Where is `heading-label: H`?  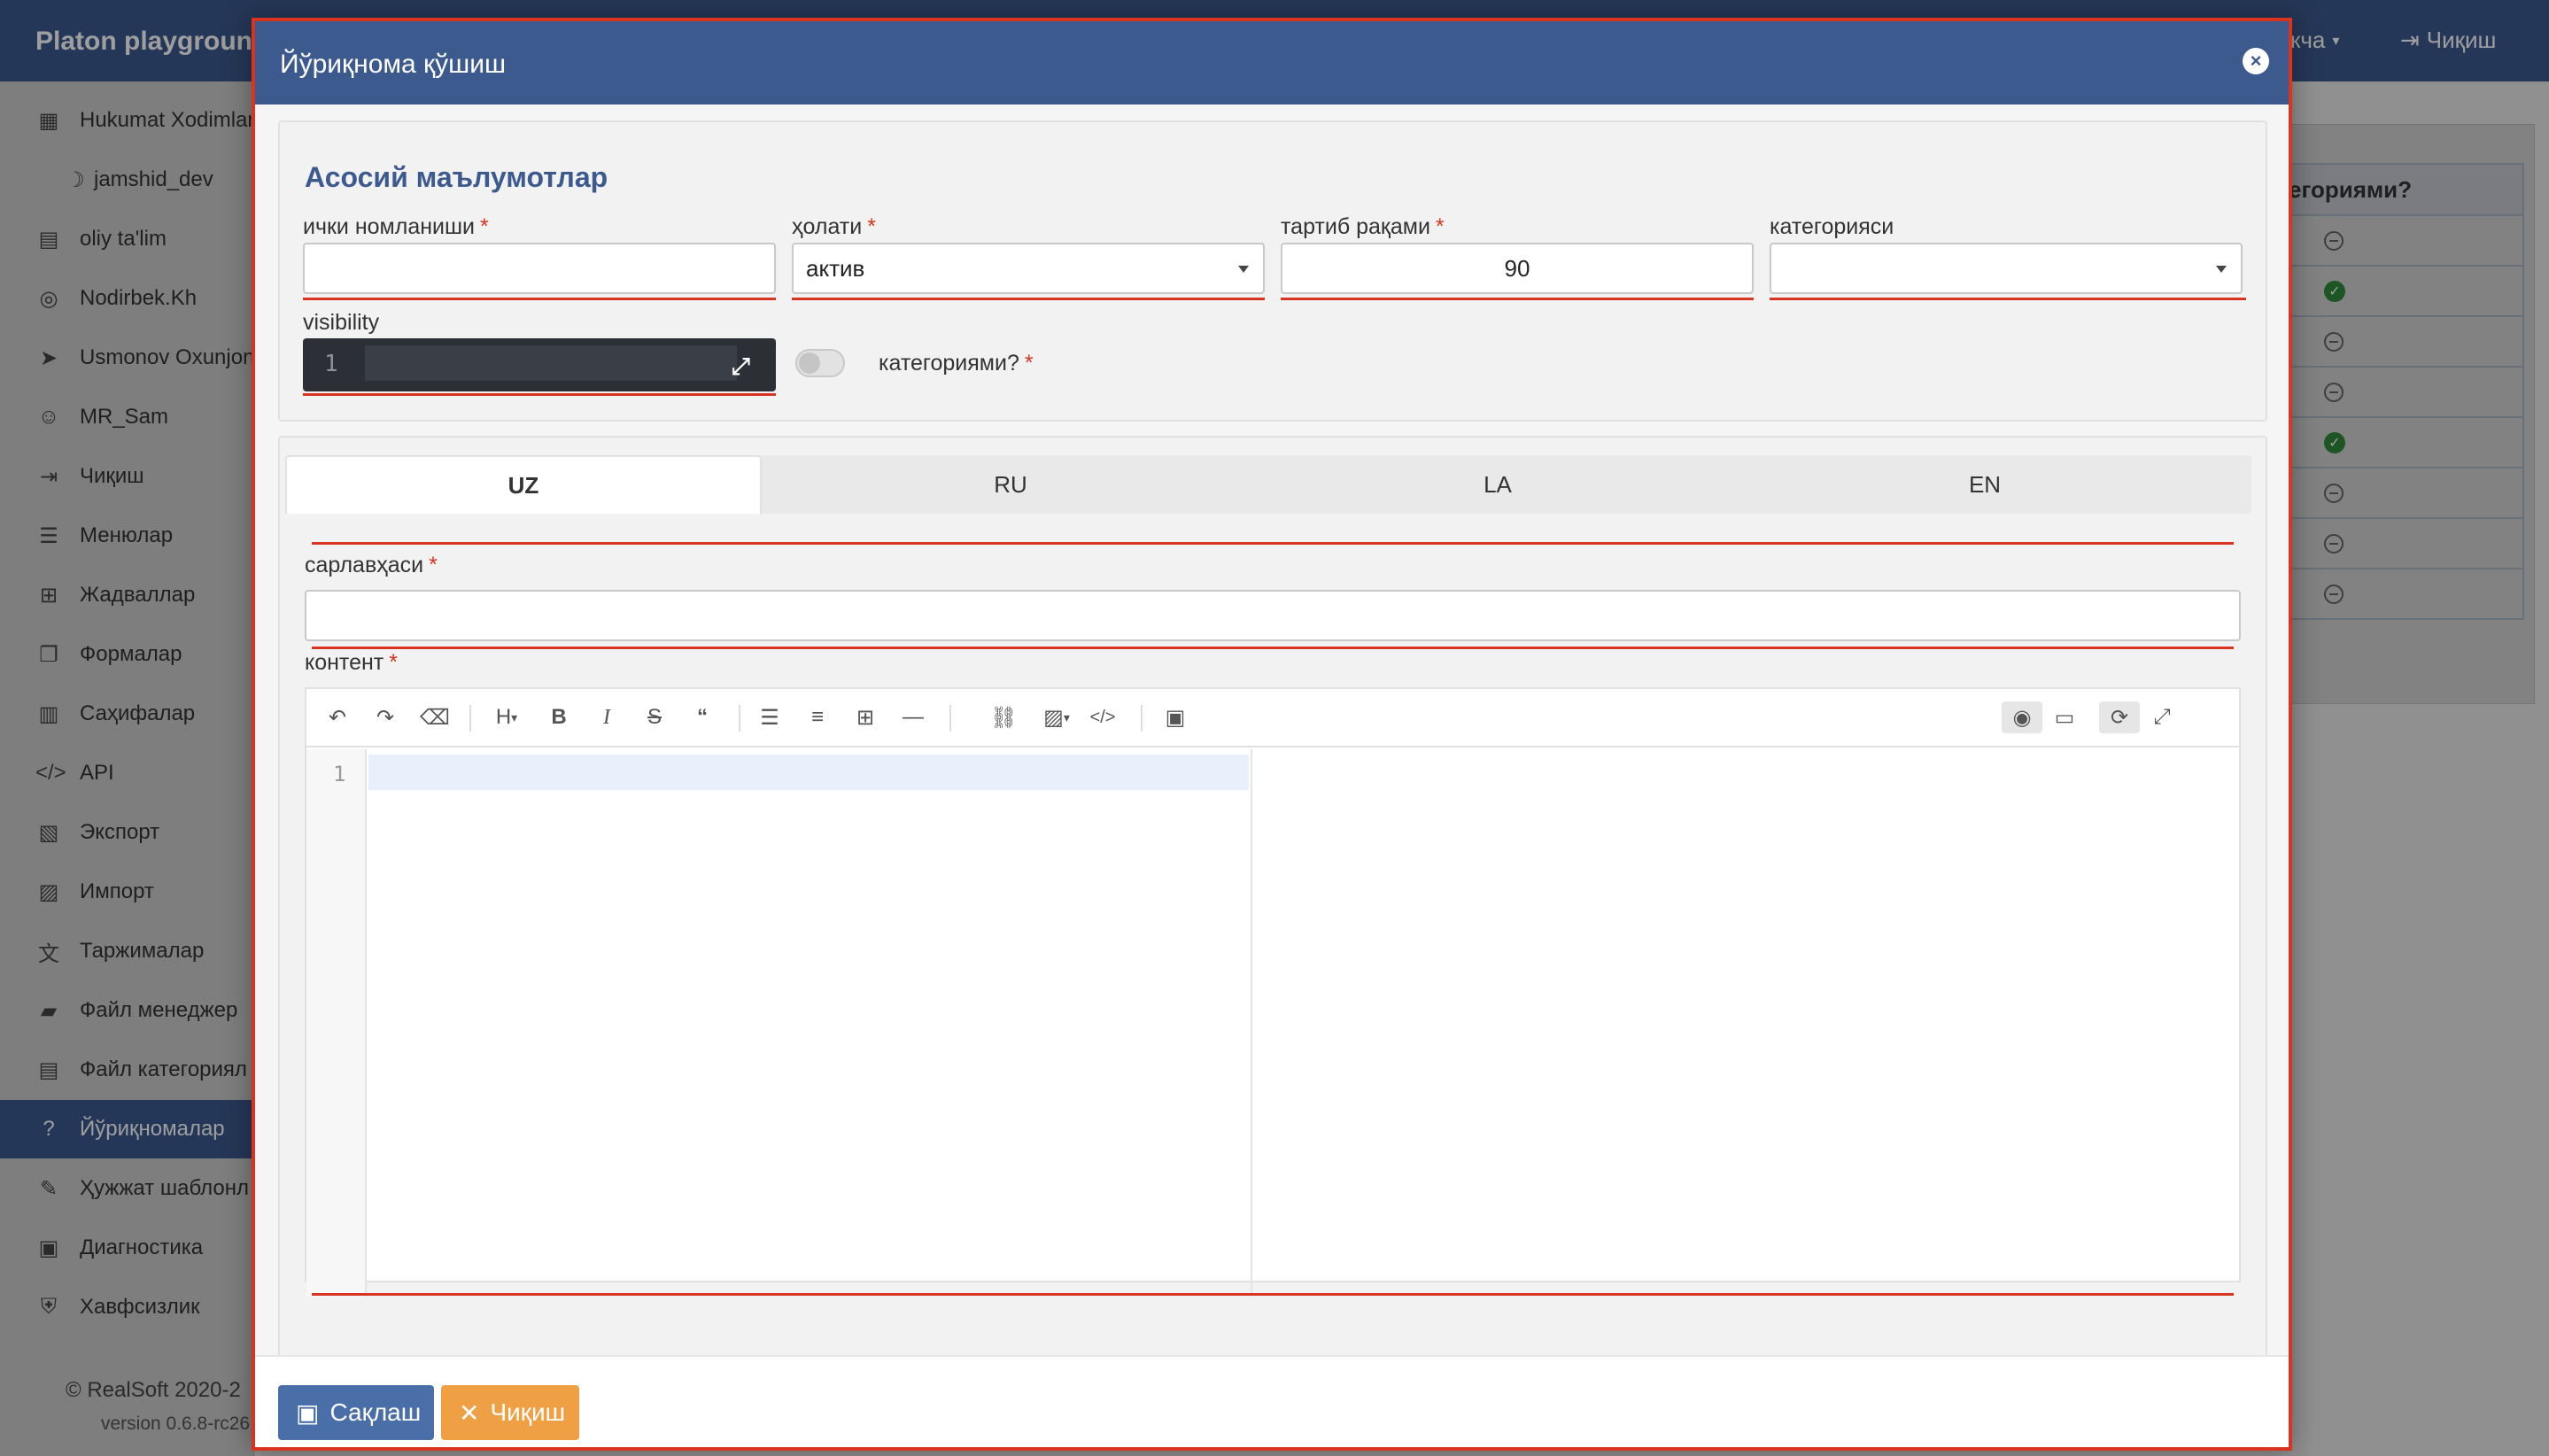
heading-label: H is located at coordinates (503, 717).